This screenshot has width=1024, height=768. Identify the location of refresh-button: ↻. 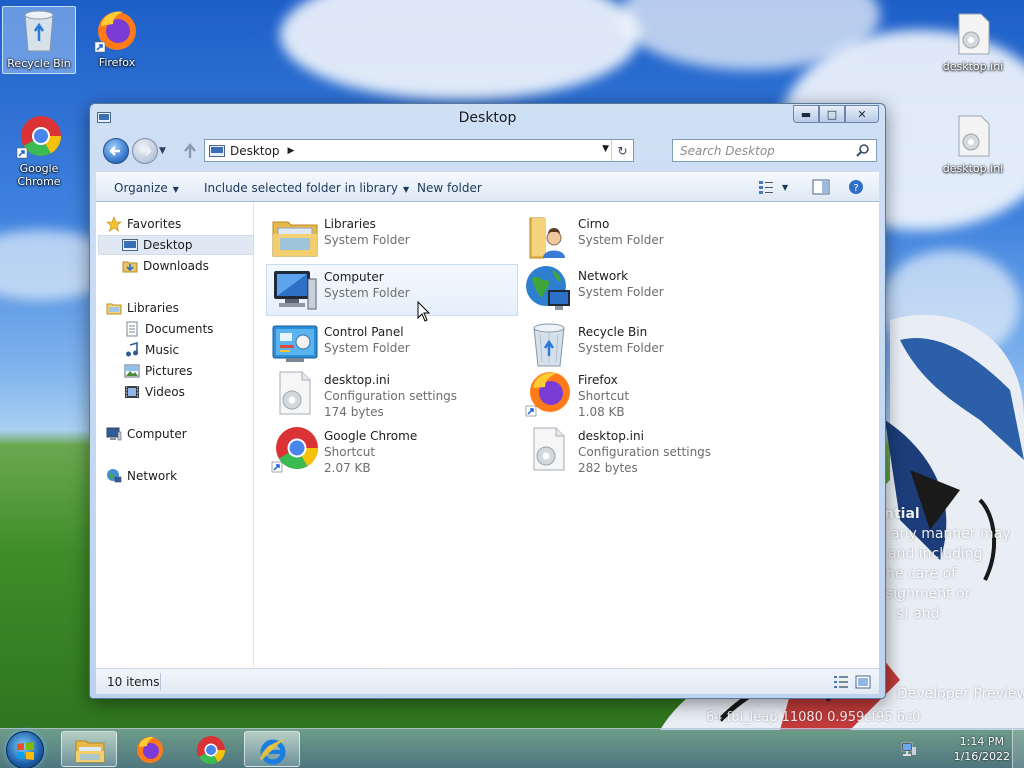
(622, 150).